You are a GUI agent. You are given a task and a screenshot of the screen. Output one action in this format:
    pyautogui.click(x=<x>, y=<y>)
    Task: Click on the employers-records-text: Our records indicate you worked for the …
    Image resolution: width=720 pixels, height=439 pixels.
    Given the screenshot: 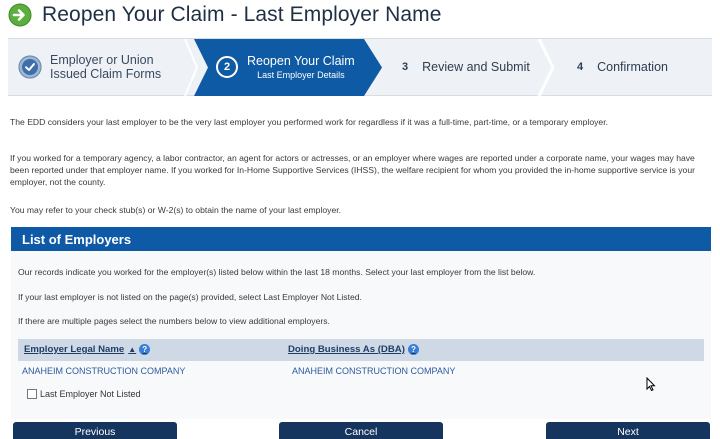 What is the action you would take?
    pyautogui.click(x=277, y=272)
    